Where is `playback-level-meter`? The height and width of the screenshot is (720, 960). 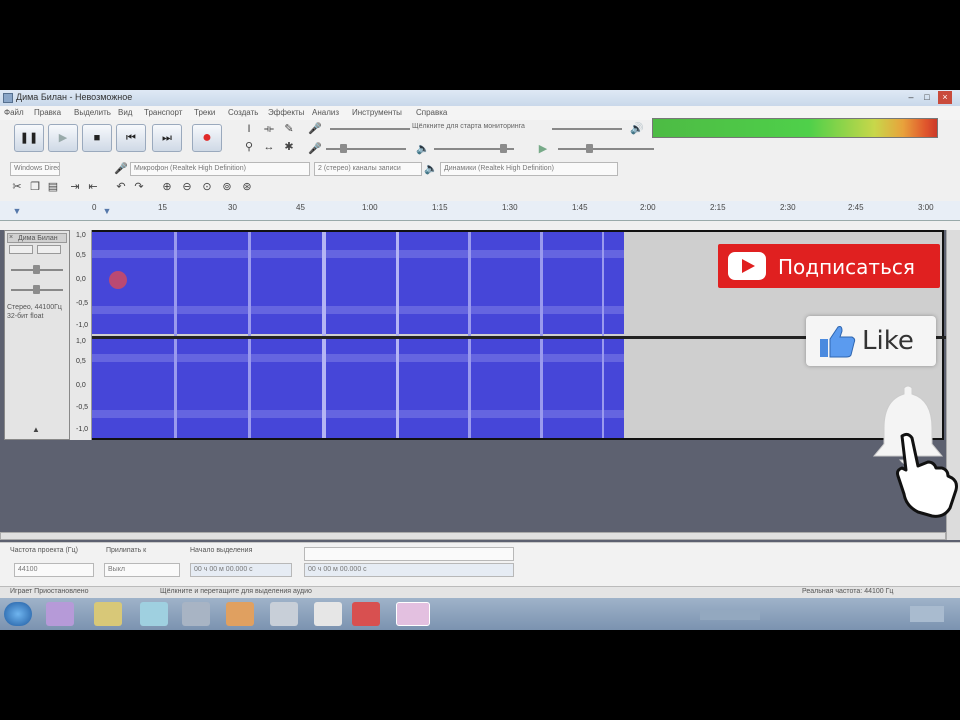
playback-level-meter is located at coordinates (795, 128).